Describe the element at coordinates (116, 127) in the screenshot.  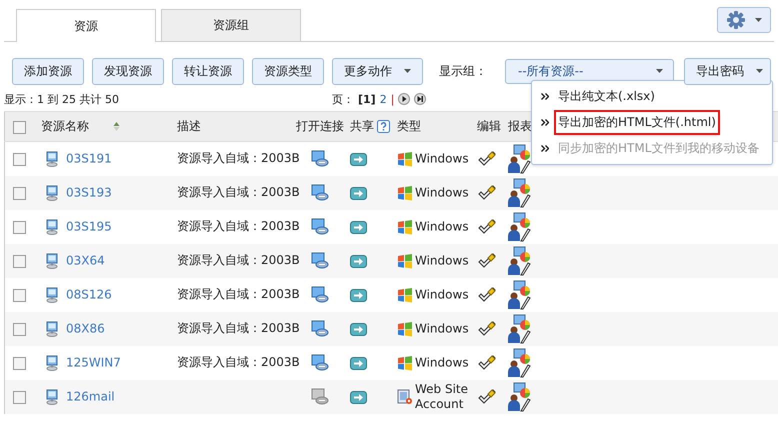
I see `sort-icon` at that location.